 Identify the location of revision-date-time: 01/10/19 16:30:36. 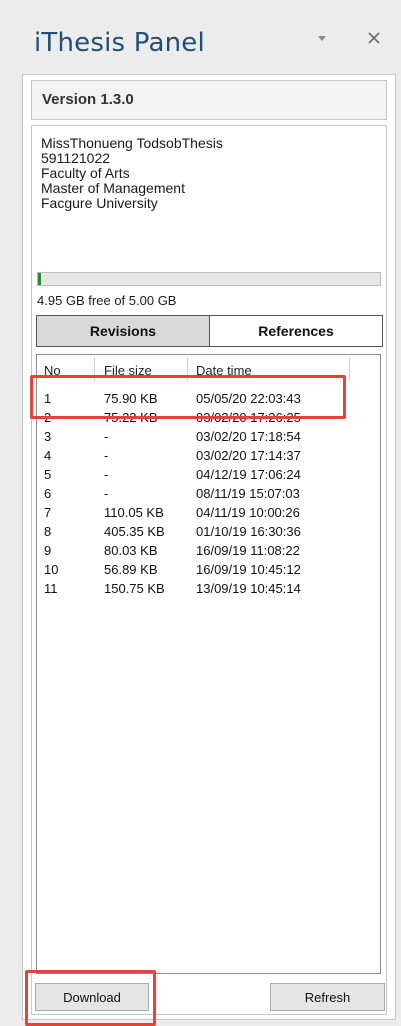
(248, 531).